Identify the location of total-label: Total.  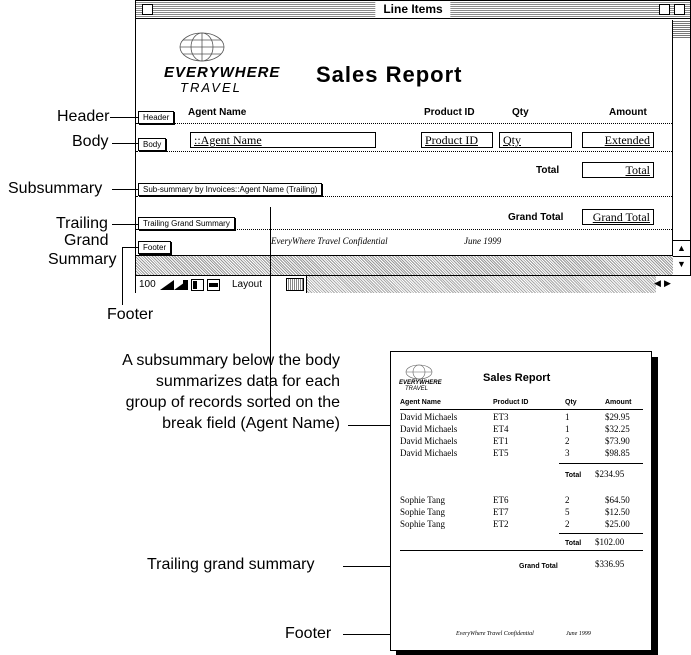
(547, 170).